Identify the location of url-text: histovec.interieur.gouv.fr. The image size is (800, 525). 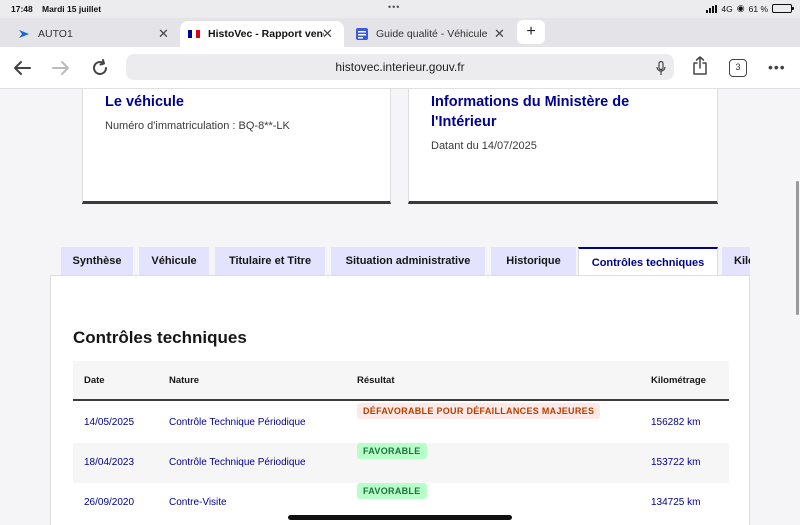
(400, 67).